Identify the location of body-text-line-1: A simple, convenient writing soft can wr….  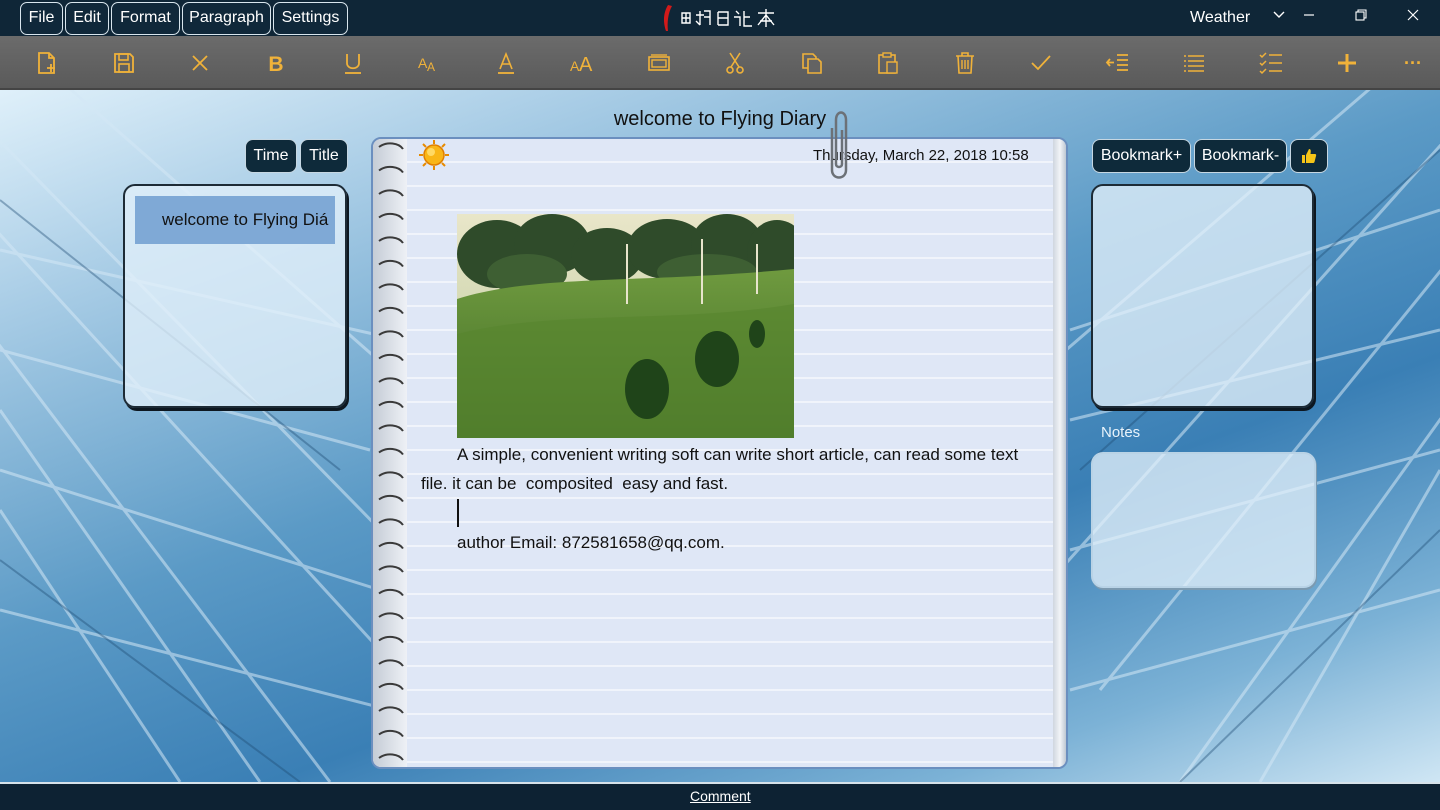
(737, 455).